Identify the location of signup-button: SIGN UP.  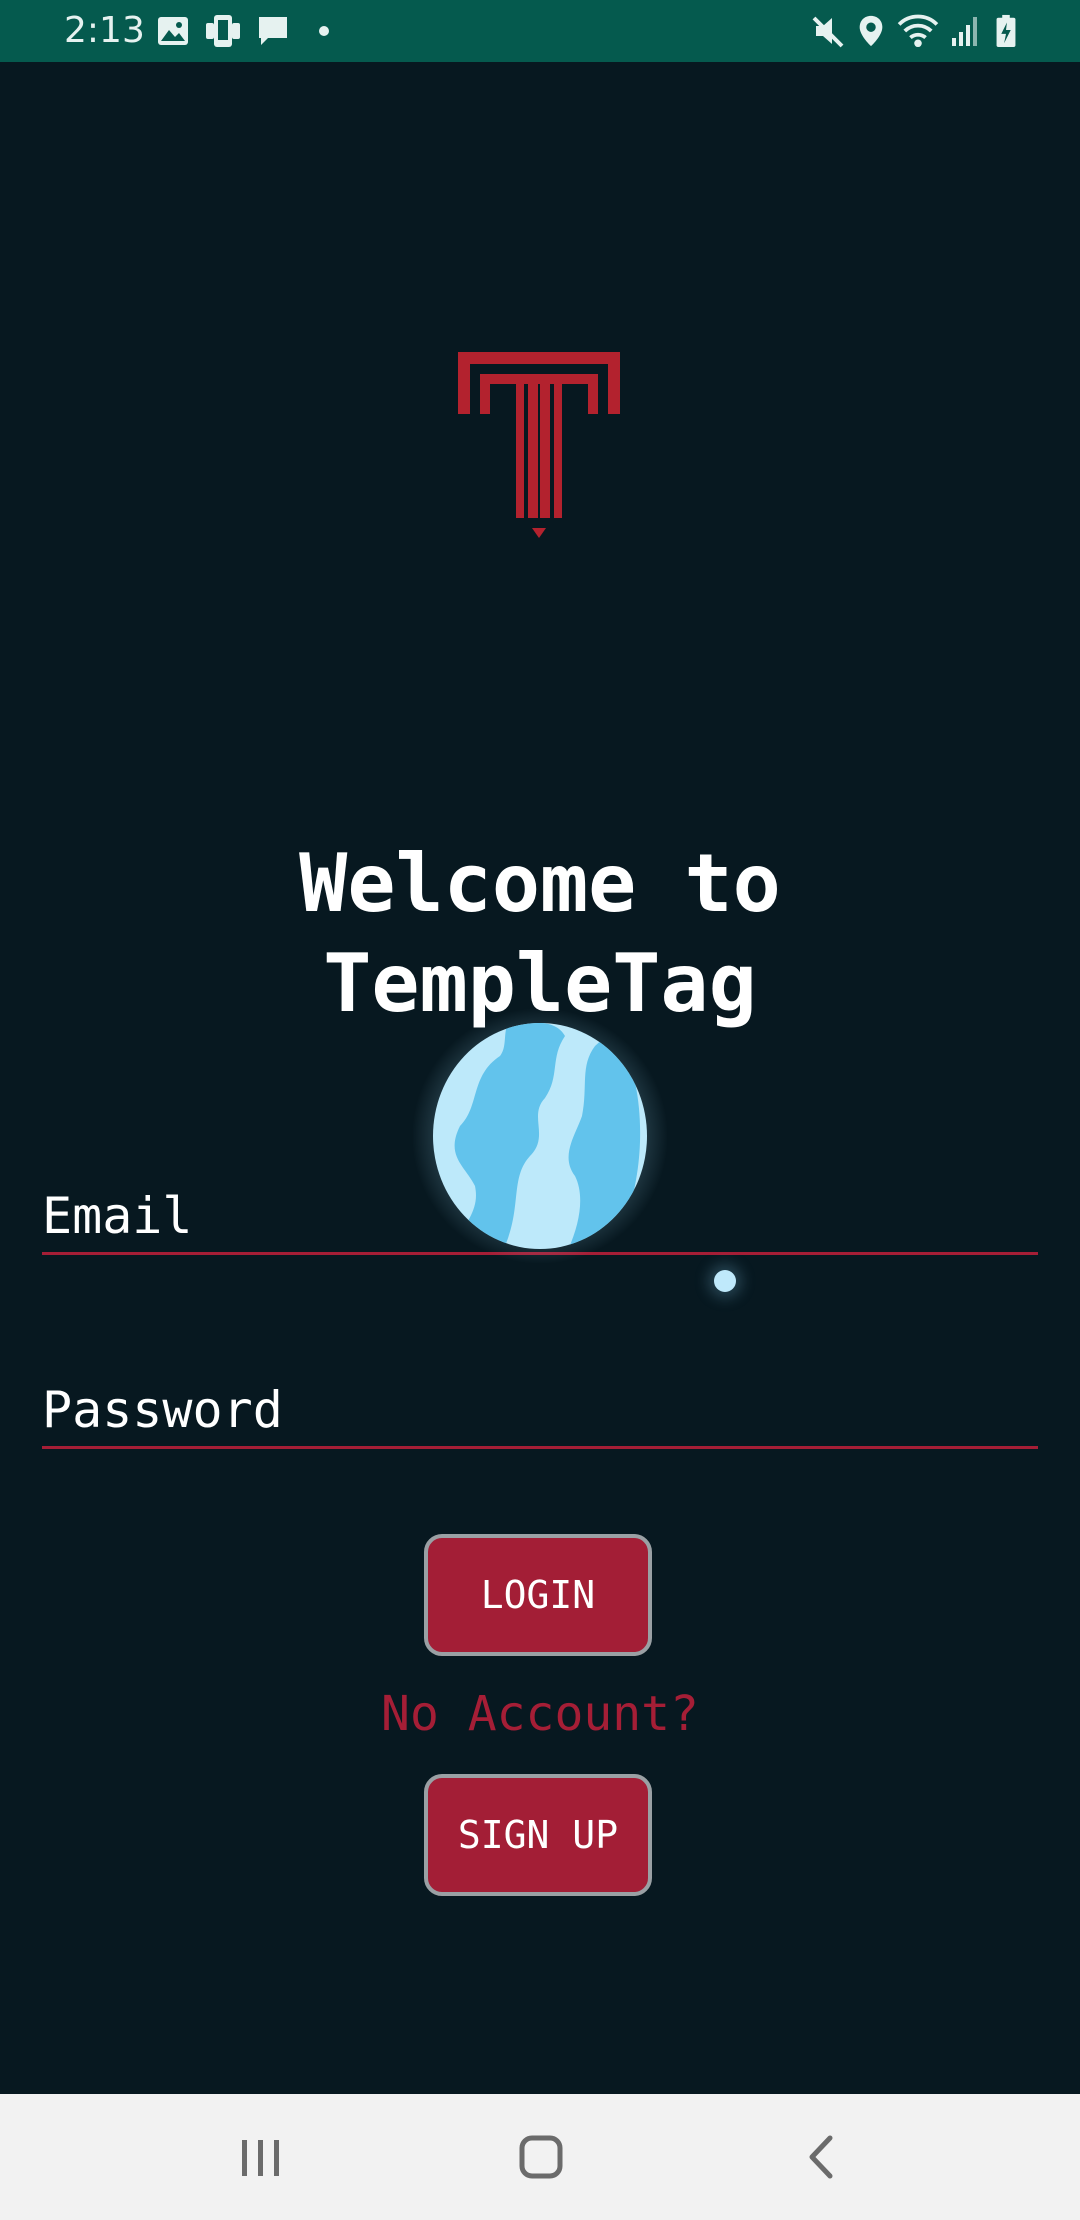
(538, 1835).